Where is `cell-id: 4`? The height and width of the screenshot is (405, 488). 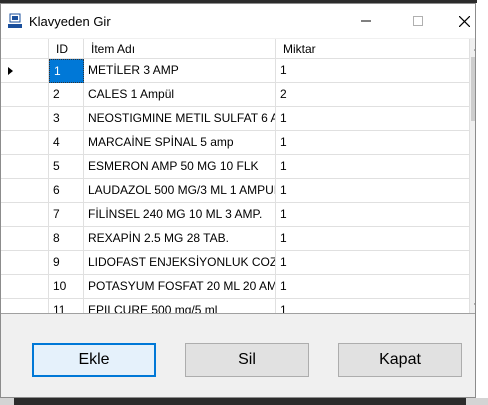 cell-id: 4 is located at coordinates (66, 143).